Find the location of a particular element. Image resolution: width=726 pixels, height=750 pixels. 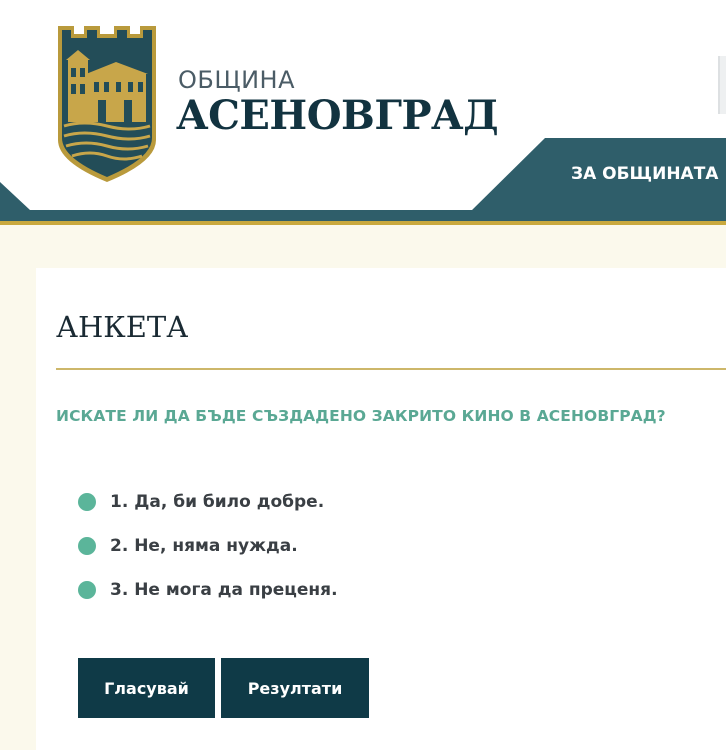

poll-title: АНКЕТА is located at coordinates (122, 327).